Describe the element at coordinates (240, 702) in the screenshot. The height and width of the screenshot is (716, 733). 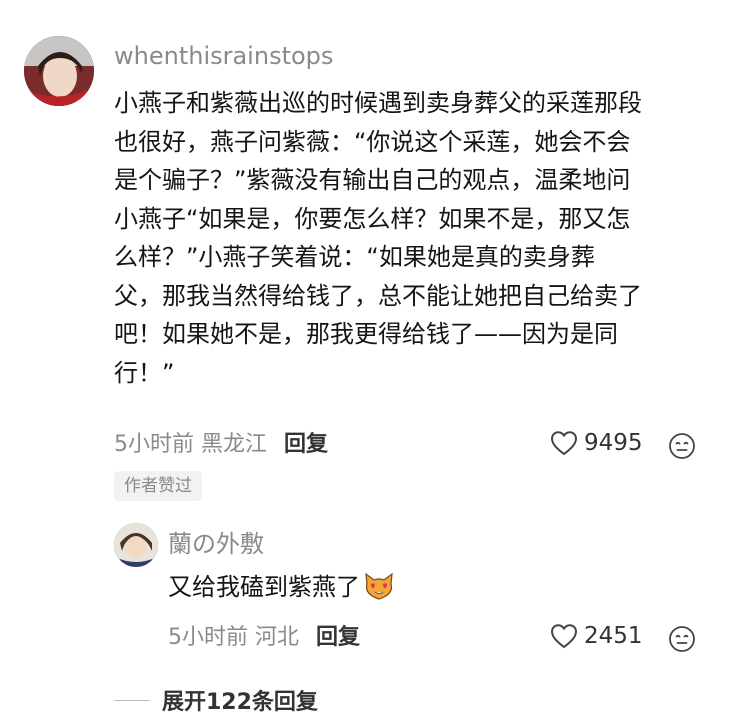
I see `expand-replies-label: 展开122条回复` at that location.